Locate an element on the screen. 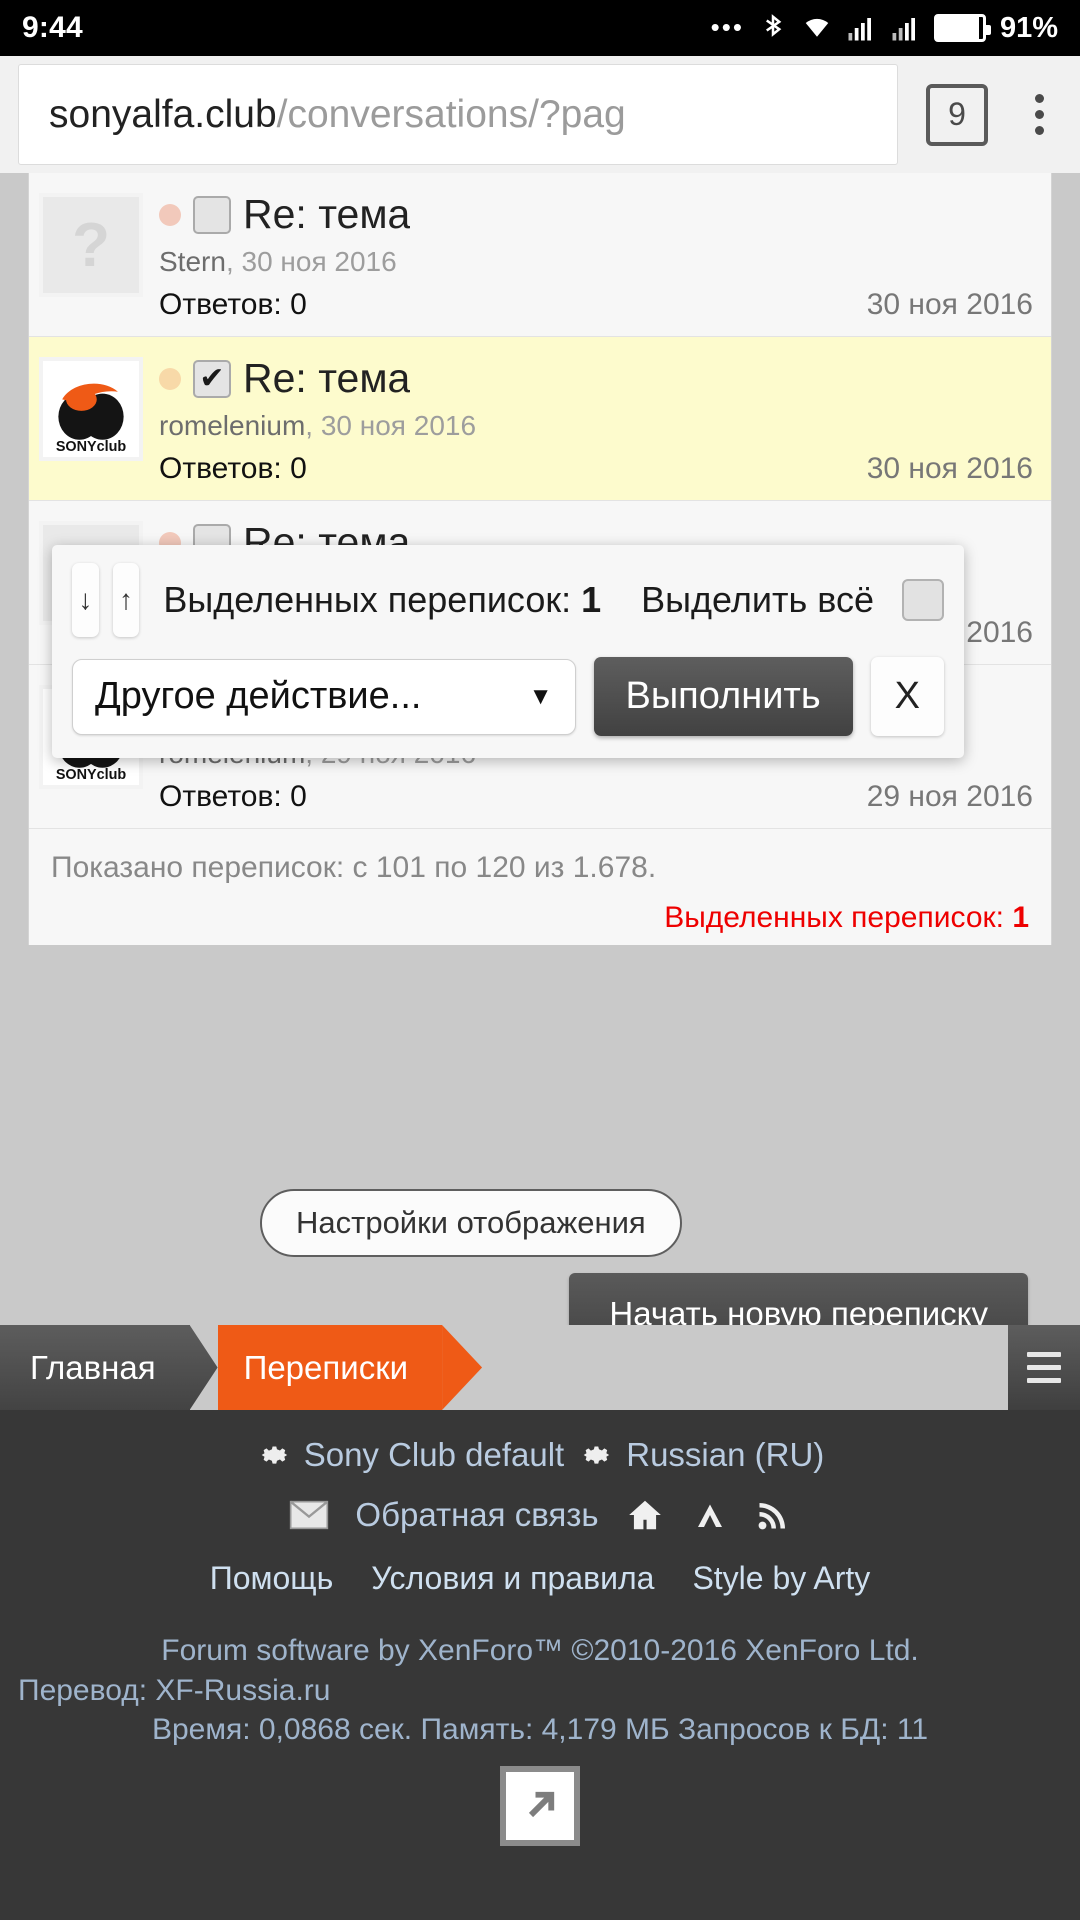  status-bar-icons: ••• 91% is located at coordinates (884, 28).